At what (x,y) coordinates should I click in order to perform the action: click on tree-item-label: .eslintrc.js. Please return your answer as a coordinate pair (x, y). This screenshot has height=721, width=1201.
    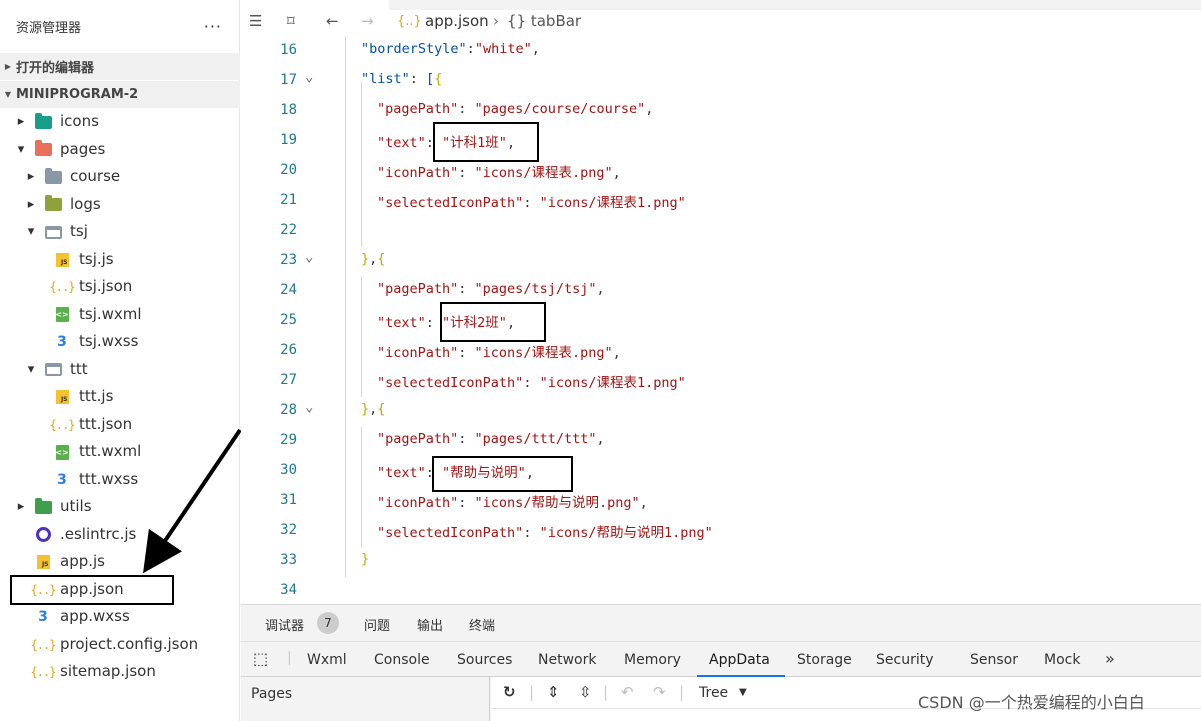
    Looking at the image, I should click on (98, 533).